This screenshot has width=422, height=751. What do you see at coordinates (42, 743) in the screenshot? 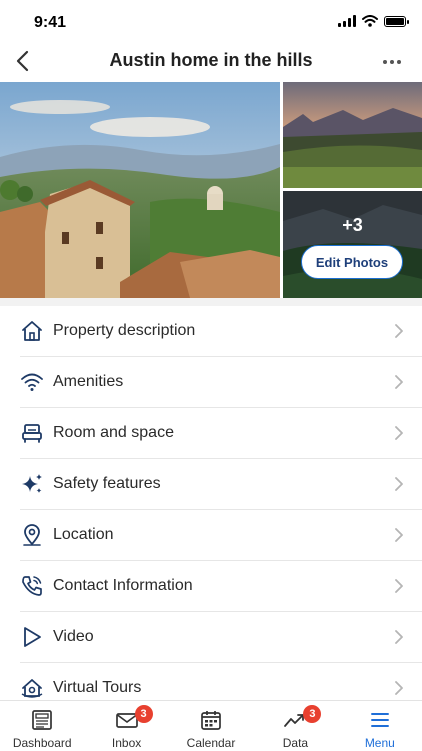
I see `tab-label: Dashboard` at bounding box center [42, 743].